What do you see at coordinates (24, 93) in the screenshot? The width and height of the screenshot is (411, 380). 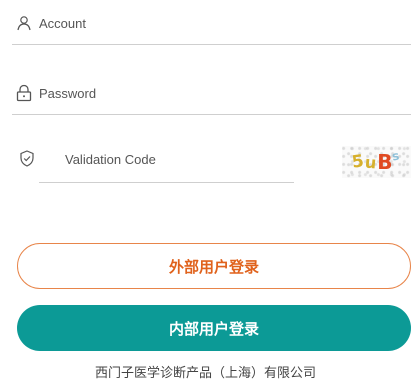 I see `lock-icon` at bounding box center [24, 93].